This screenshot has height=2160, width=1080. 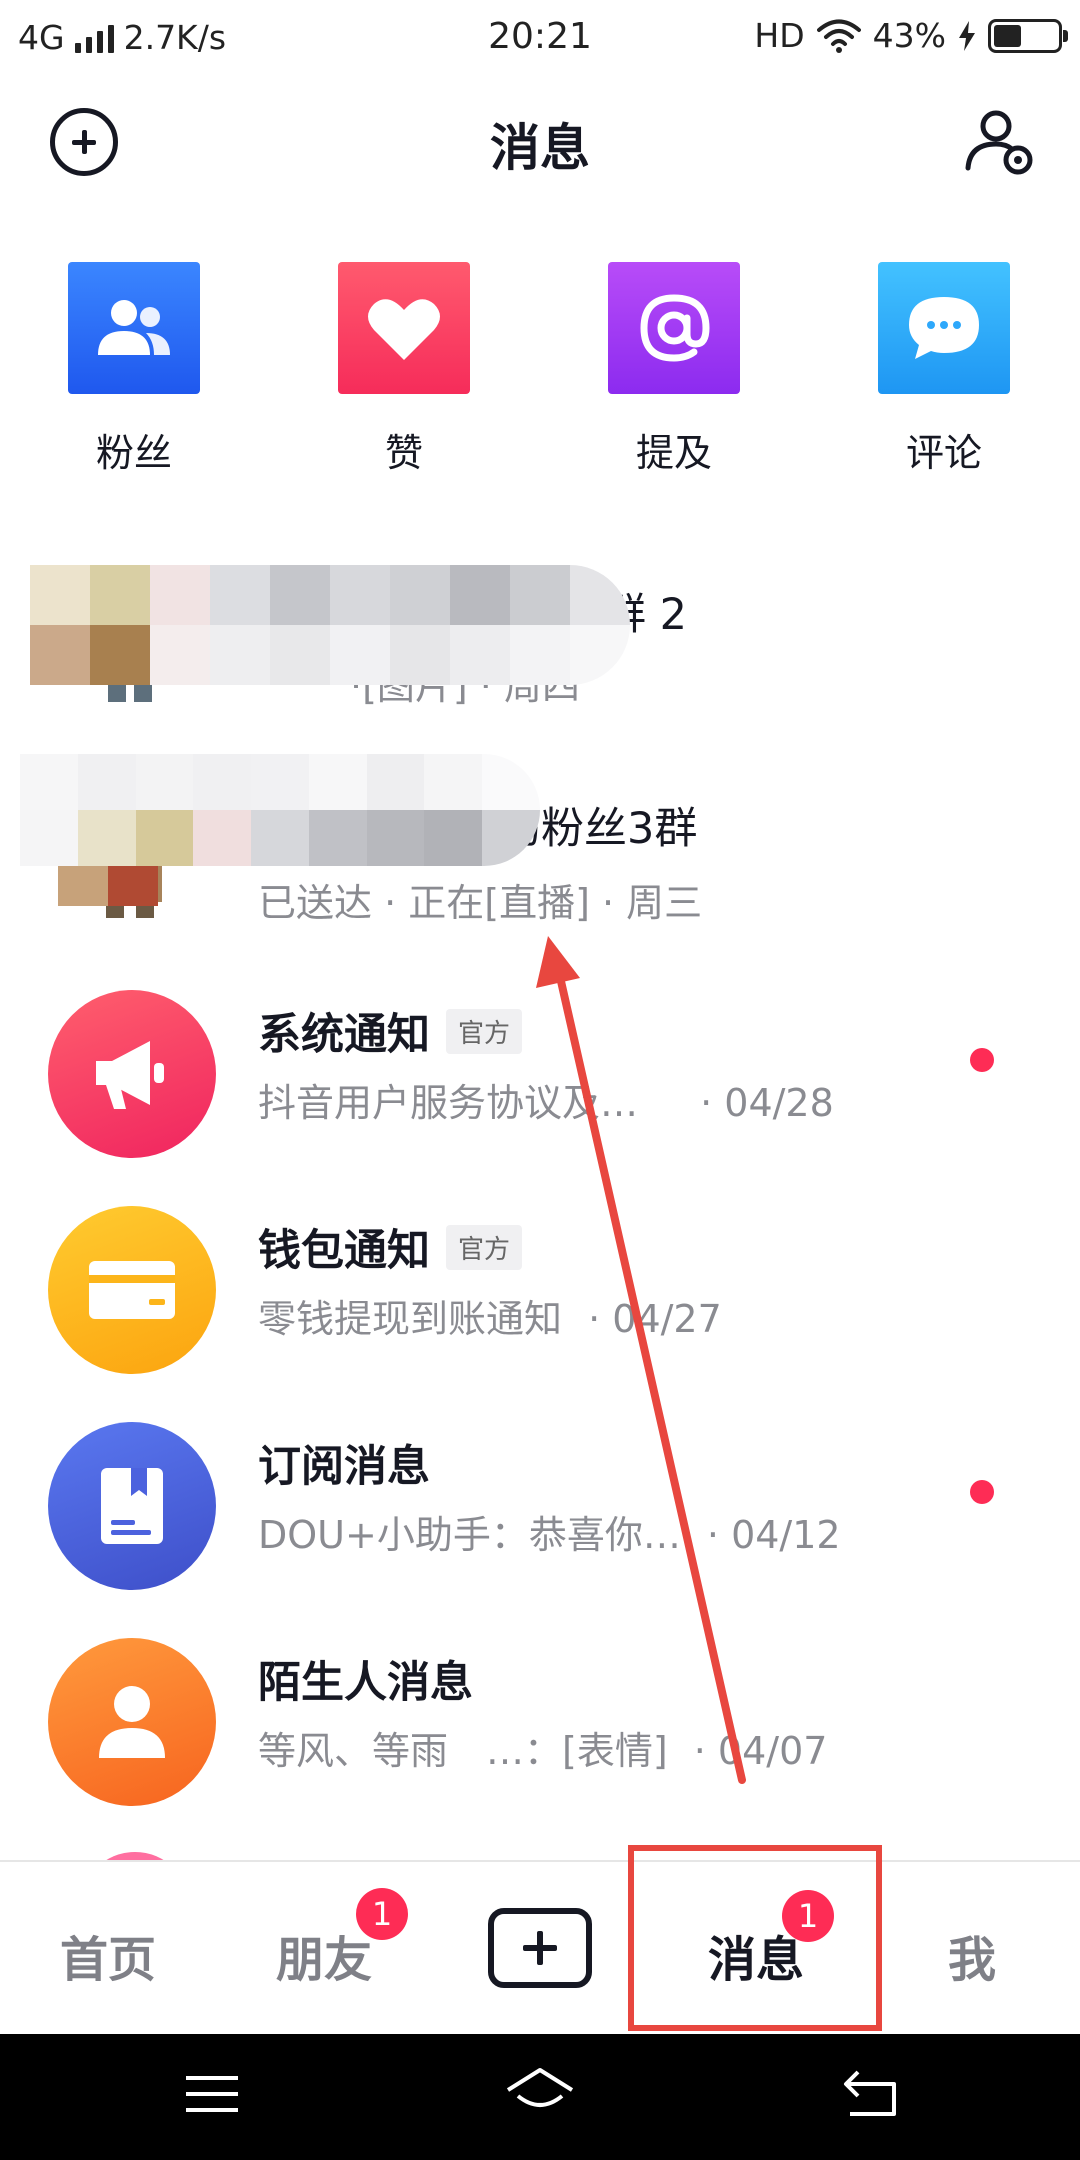 I want to click on megaphone-icon, so click(x=132, y=1074).